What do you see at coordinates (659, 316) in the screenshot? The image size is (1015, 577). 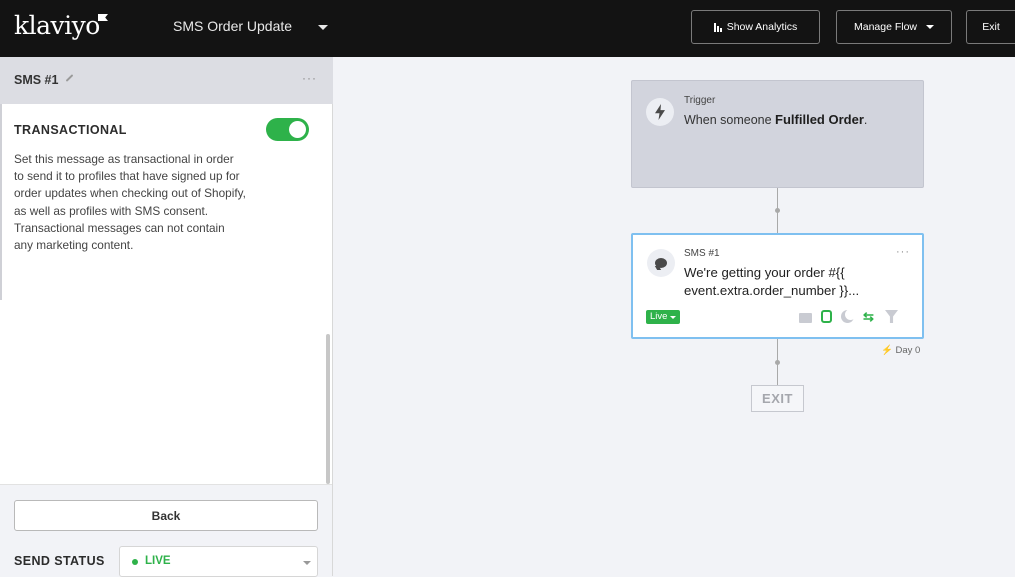 I see `live-badge-label: Live` at bounding box center [659, 316].